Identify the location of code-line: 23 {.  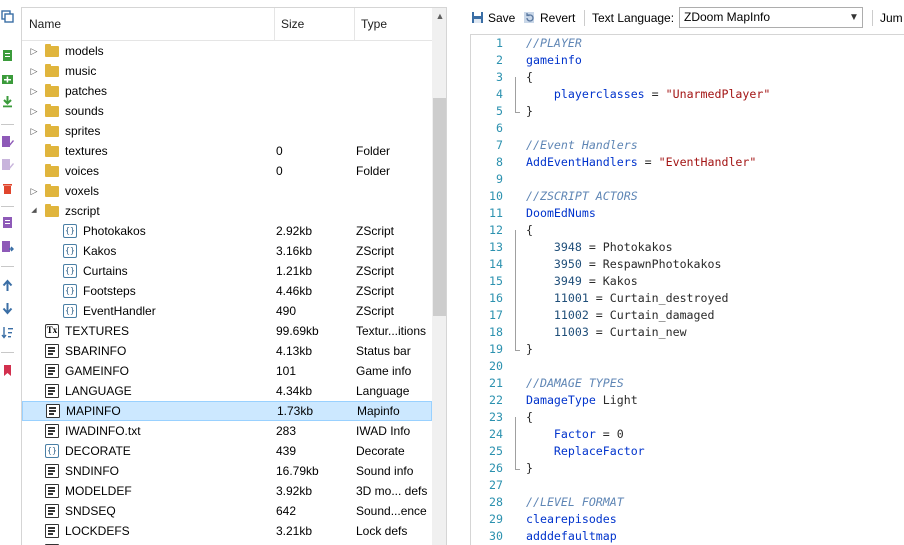
(687, 417).